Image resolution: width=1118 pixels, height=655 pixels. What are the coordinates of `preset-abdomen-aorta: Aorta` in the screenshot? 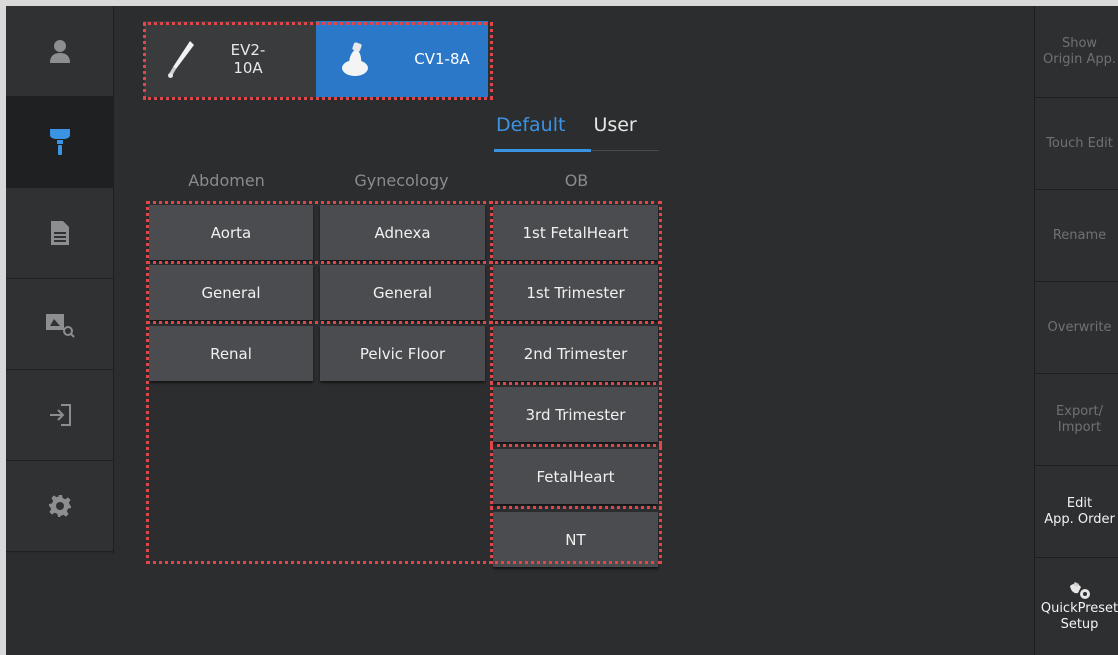 It's located at (231, 232).